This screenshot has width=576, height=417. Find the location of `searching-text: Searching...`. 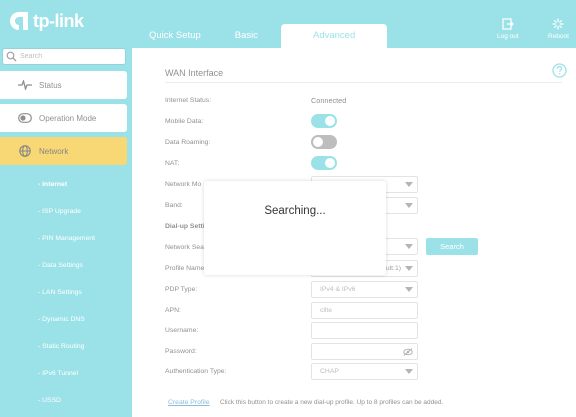

searching-text: Searching... is located at coordinates (295, 211).